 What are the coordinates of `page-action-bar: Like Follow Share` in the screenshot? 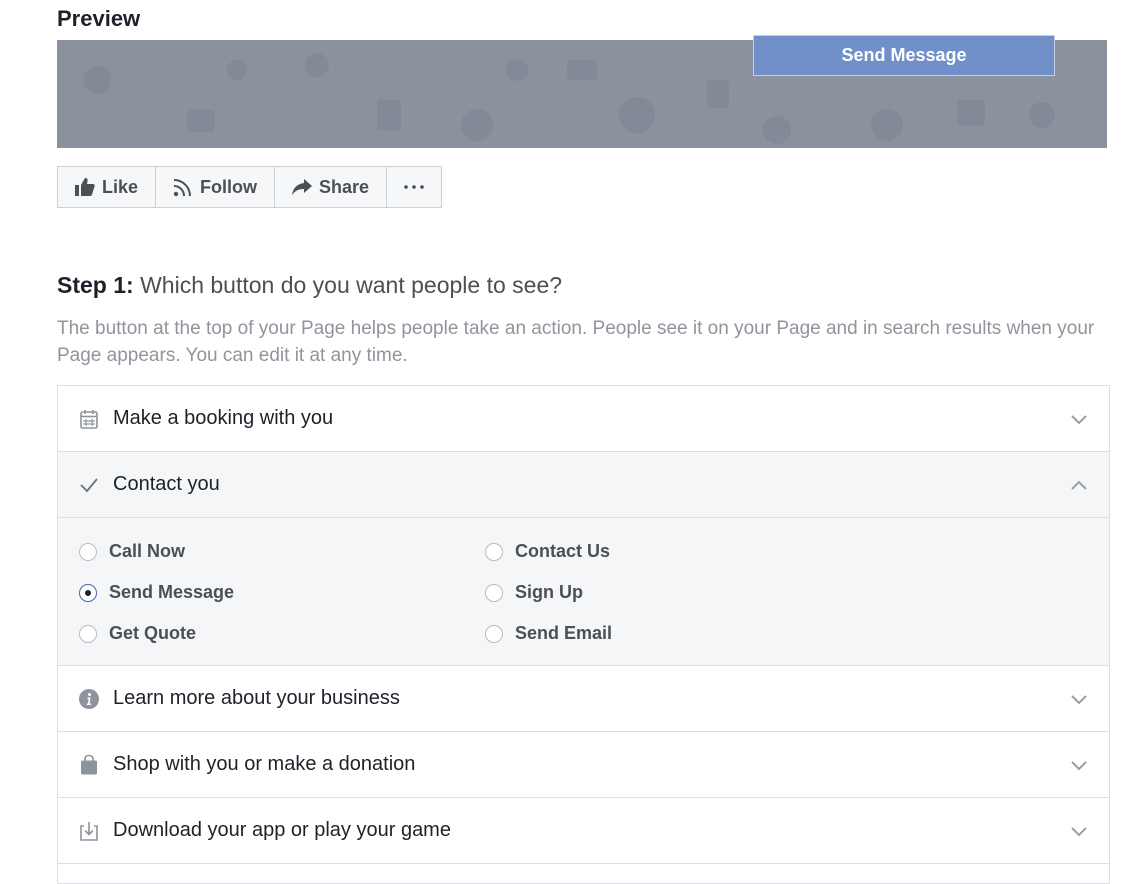 It's located at (249, 187).